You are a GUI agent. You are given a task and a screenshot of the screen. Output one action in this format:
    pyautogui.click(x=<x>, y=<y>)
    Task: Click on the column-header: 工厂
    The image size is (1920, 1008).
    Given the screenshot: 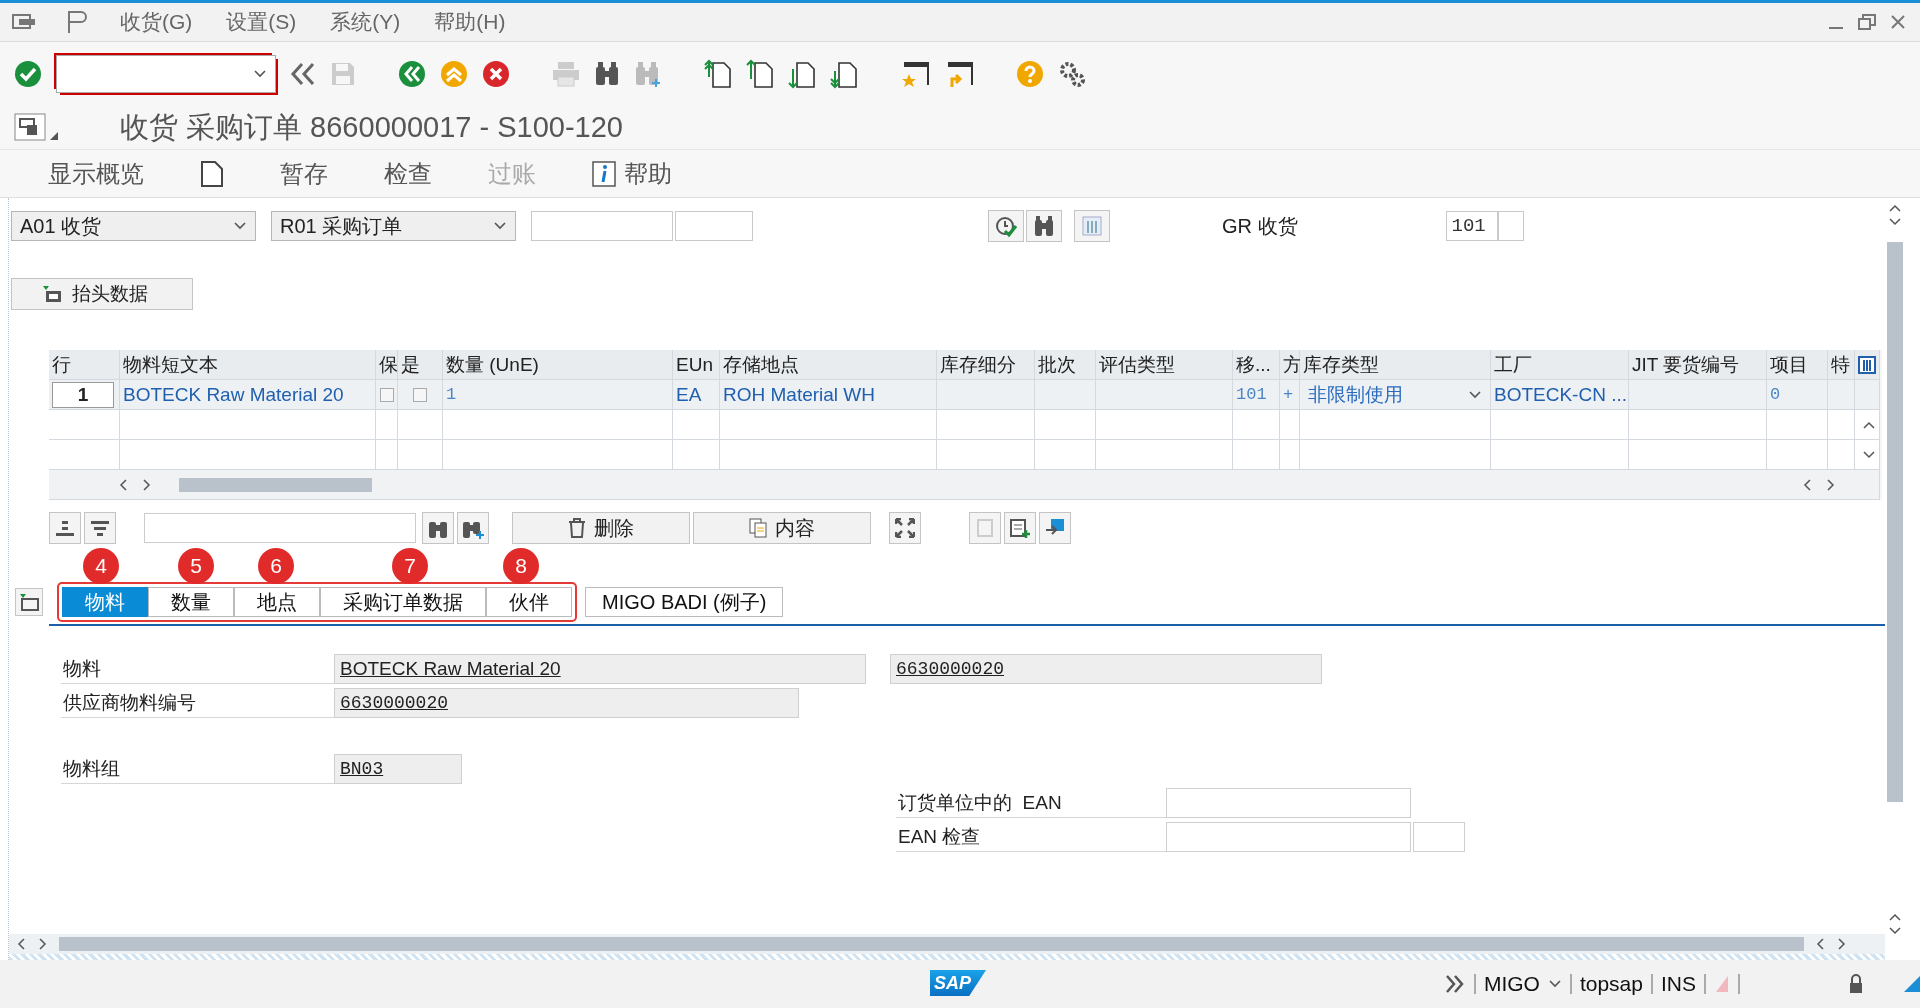 What is the action you would take?
    pyautogui.click(x=1560, y=365)
    